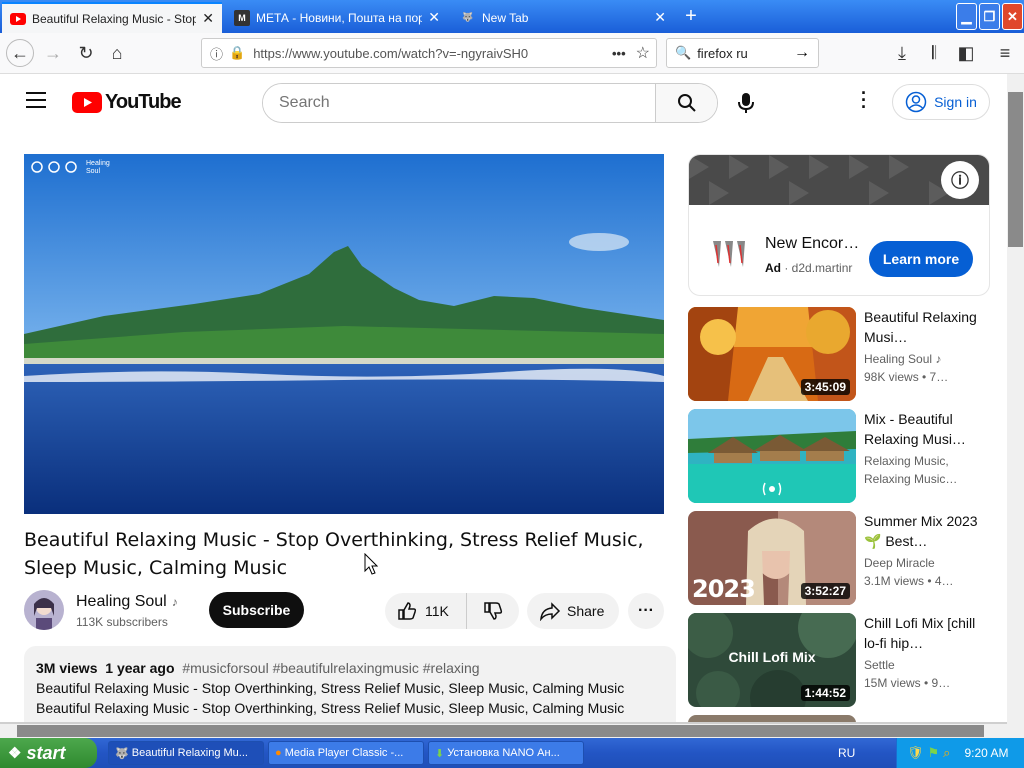 Image resolution: width=1024 pixels, height=768 pixels. I want to click on downloads-icon: ⤓, so click(902, 53).